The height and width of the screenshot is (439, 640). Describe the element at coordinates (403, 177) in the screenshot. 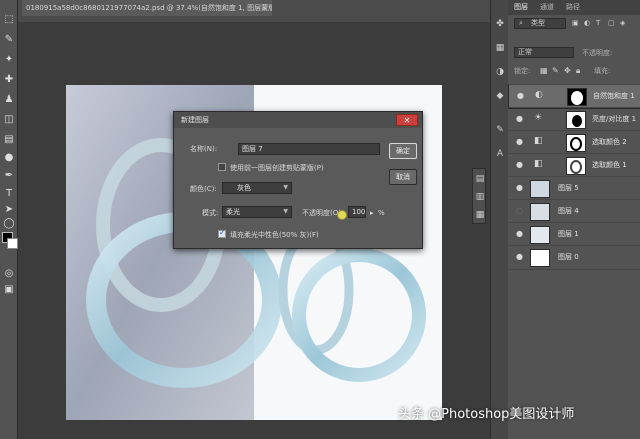

I see `cancel-button: 取消` at that location.